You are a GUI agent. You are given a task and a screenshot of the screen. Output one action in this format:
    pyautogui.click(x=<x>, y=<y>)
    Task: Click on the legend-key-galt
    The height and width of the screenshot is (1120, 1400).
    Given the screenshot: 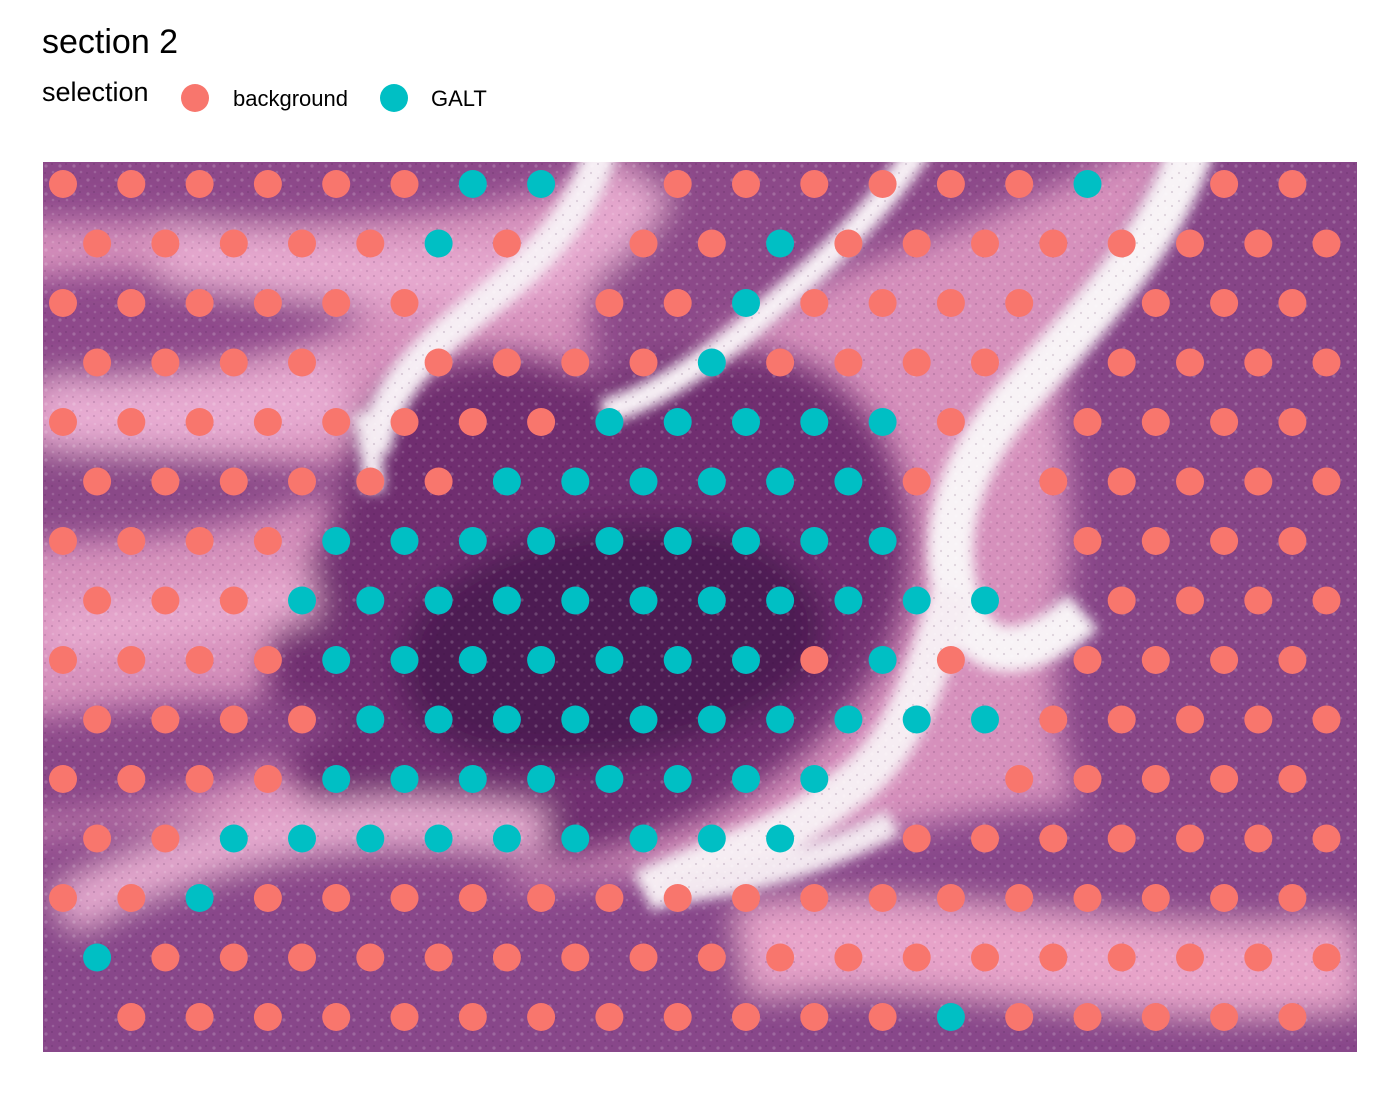 What is the action you would take?
    pyautogui.click(x=394, y=98)
    